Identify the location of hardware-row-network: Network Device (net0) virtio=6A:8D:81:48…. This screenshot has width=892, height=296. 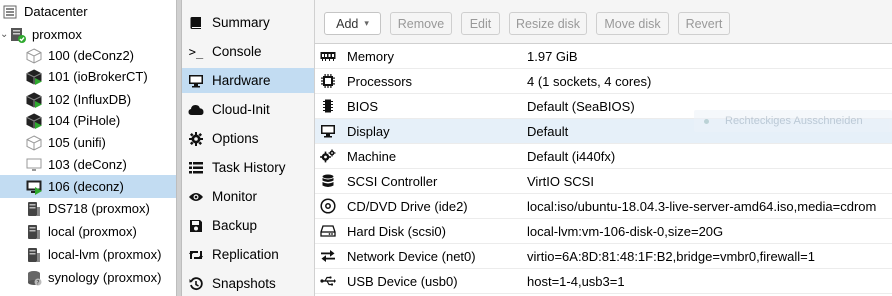
(603, 256).